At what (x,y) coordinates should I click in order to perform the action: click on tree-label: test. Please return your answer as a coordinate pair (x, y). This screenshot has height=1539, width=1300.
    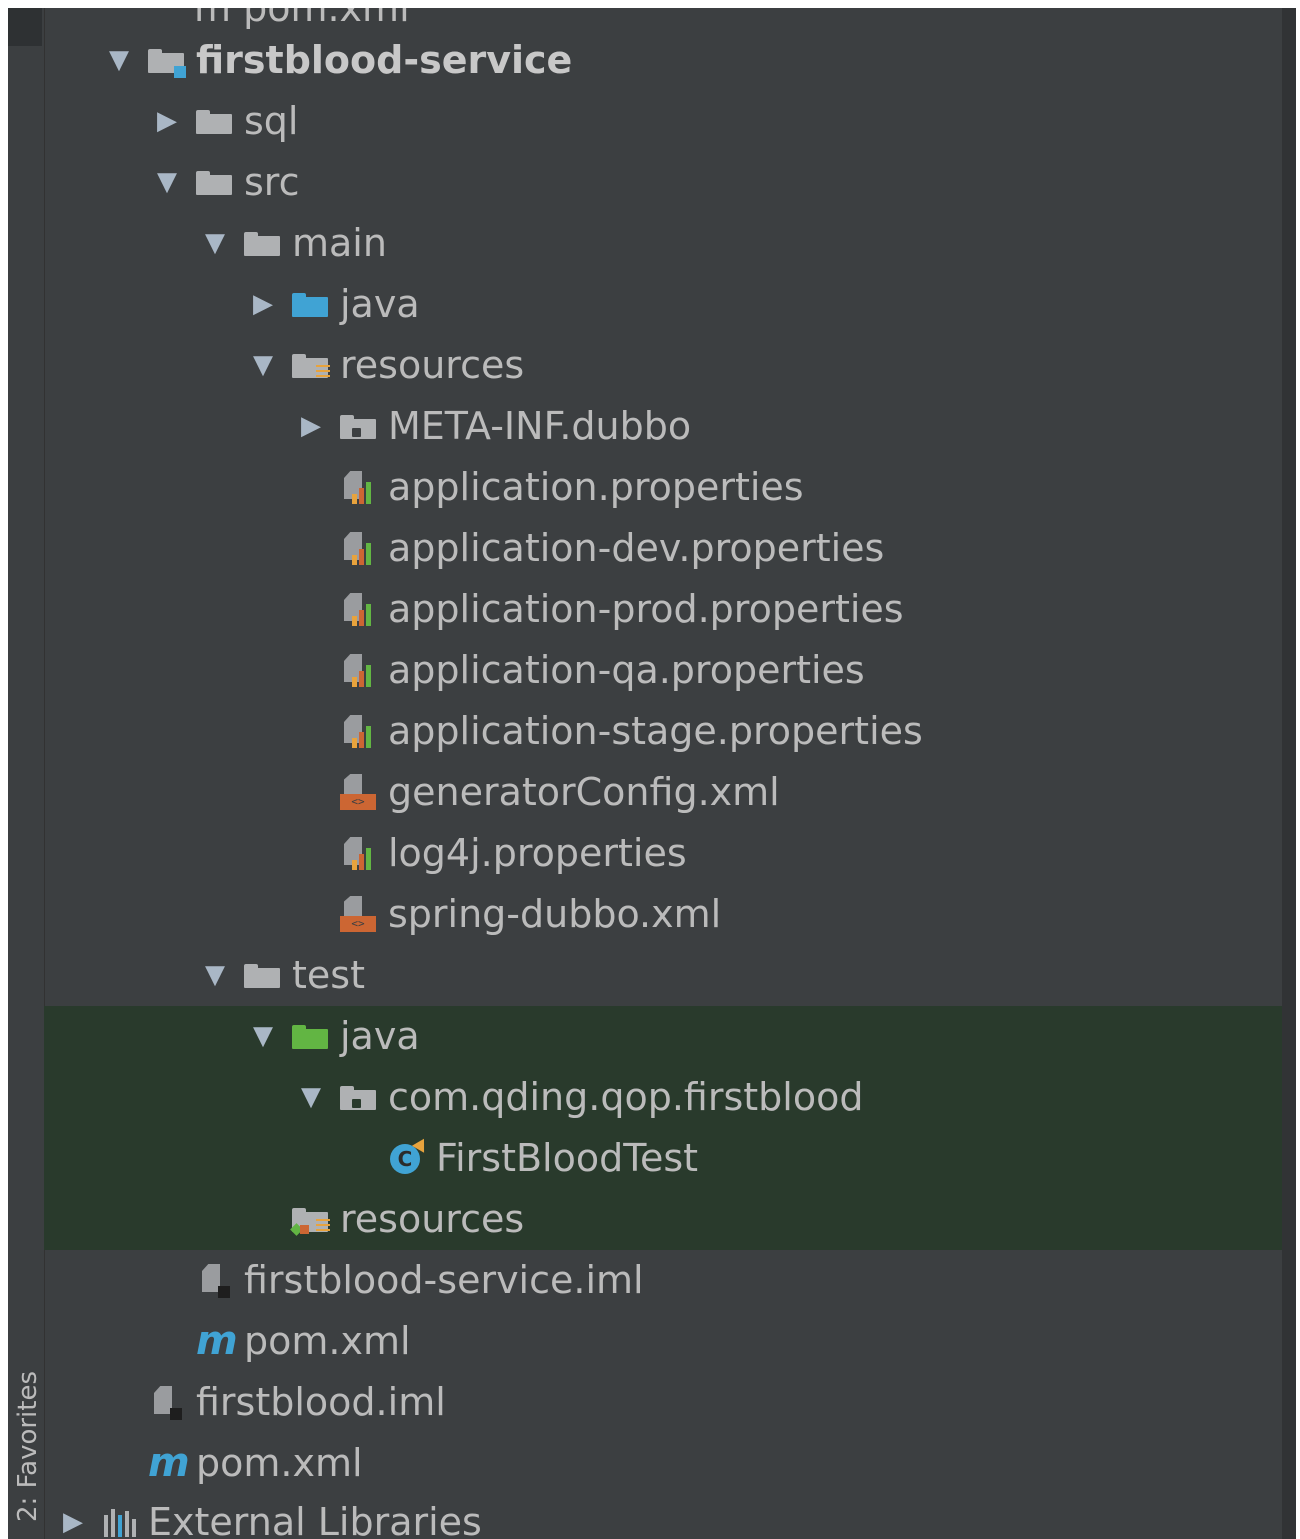
    Looking at the image, I should click on (328, 975).